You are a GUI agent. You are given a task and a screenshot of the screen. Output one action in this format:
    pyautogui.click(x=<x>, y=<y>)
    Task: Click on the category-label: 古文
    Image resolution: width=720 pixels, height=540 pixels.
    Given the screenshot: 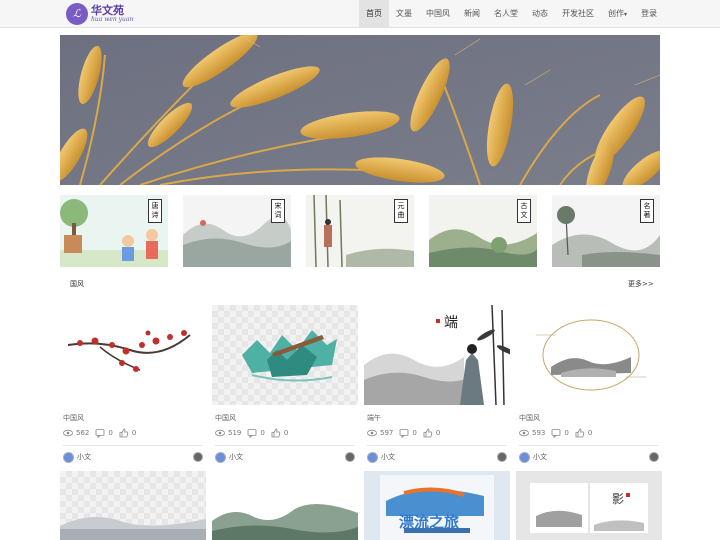 What is the action you would take?
    pyautogui.click(x=524, y=211)
    